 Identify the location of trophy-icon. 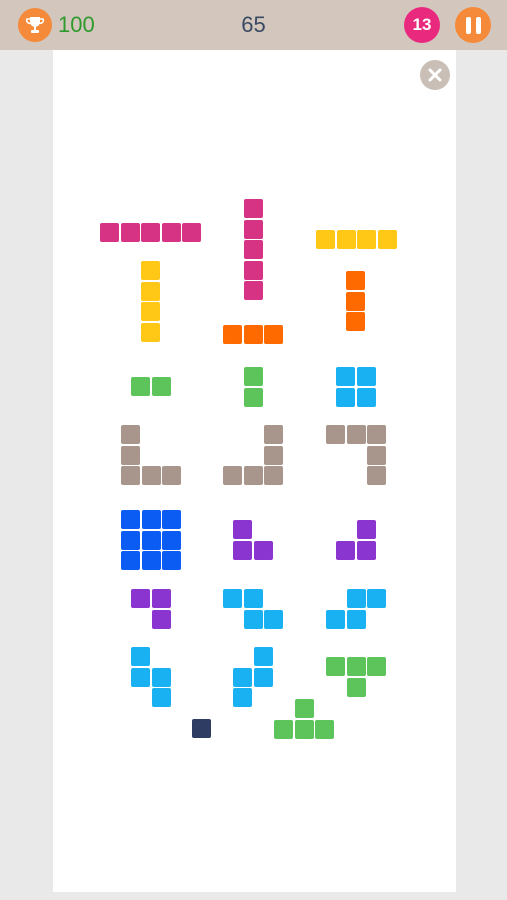
(35, 25).